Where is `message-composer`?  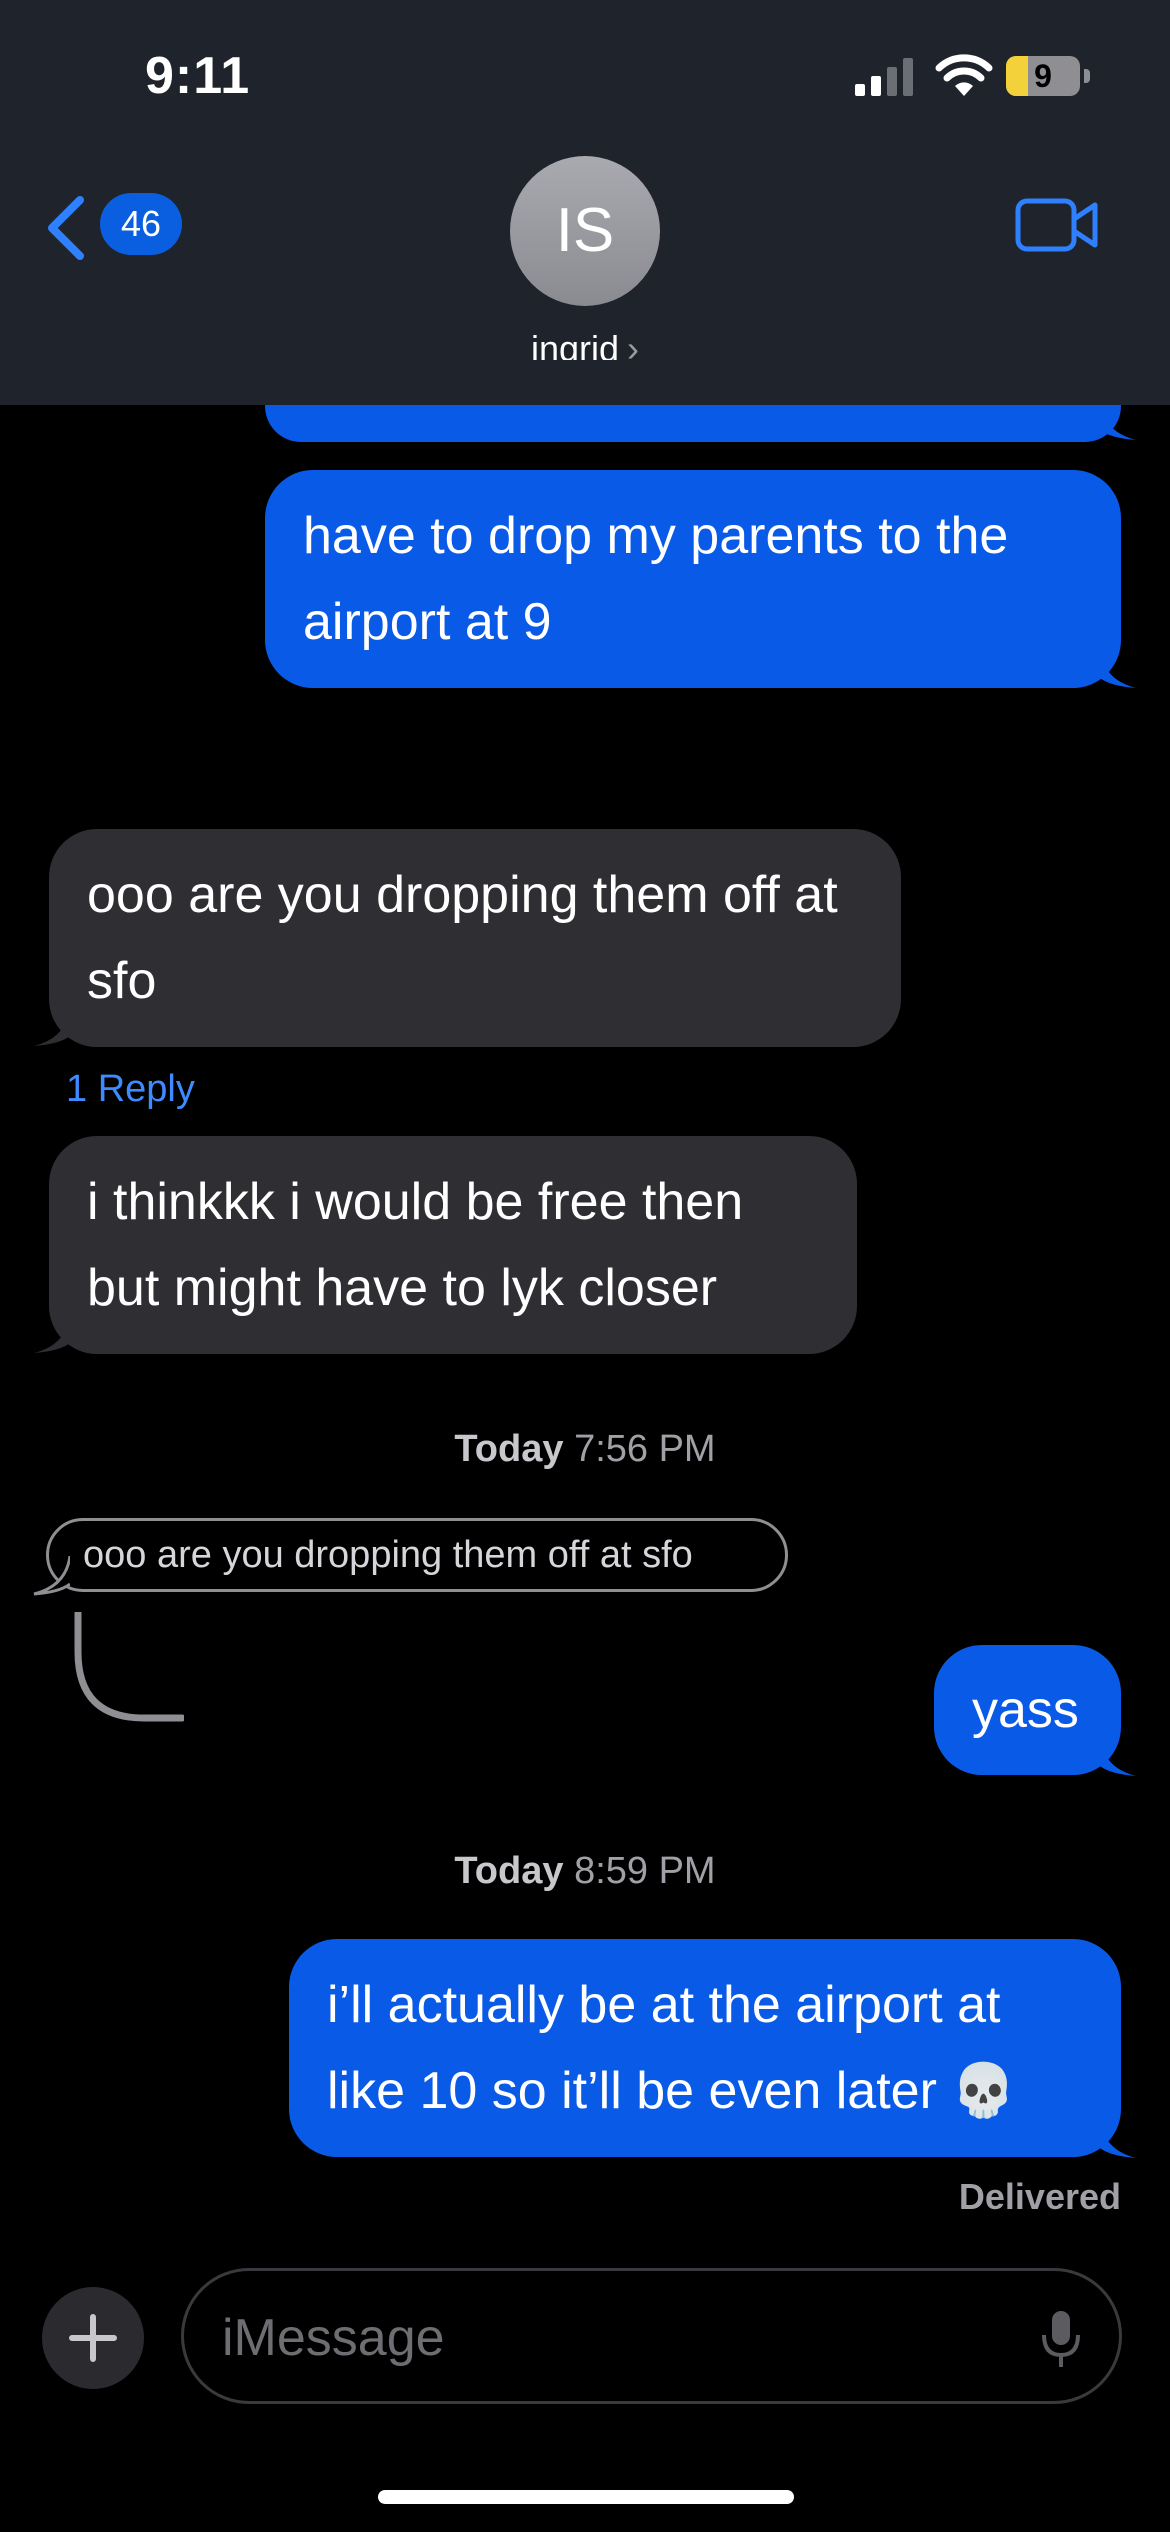
message-composer is located at coordinates (651, 2336).